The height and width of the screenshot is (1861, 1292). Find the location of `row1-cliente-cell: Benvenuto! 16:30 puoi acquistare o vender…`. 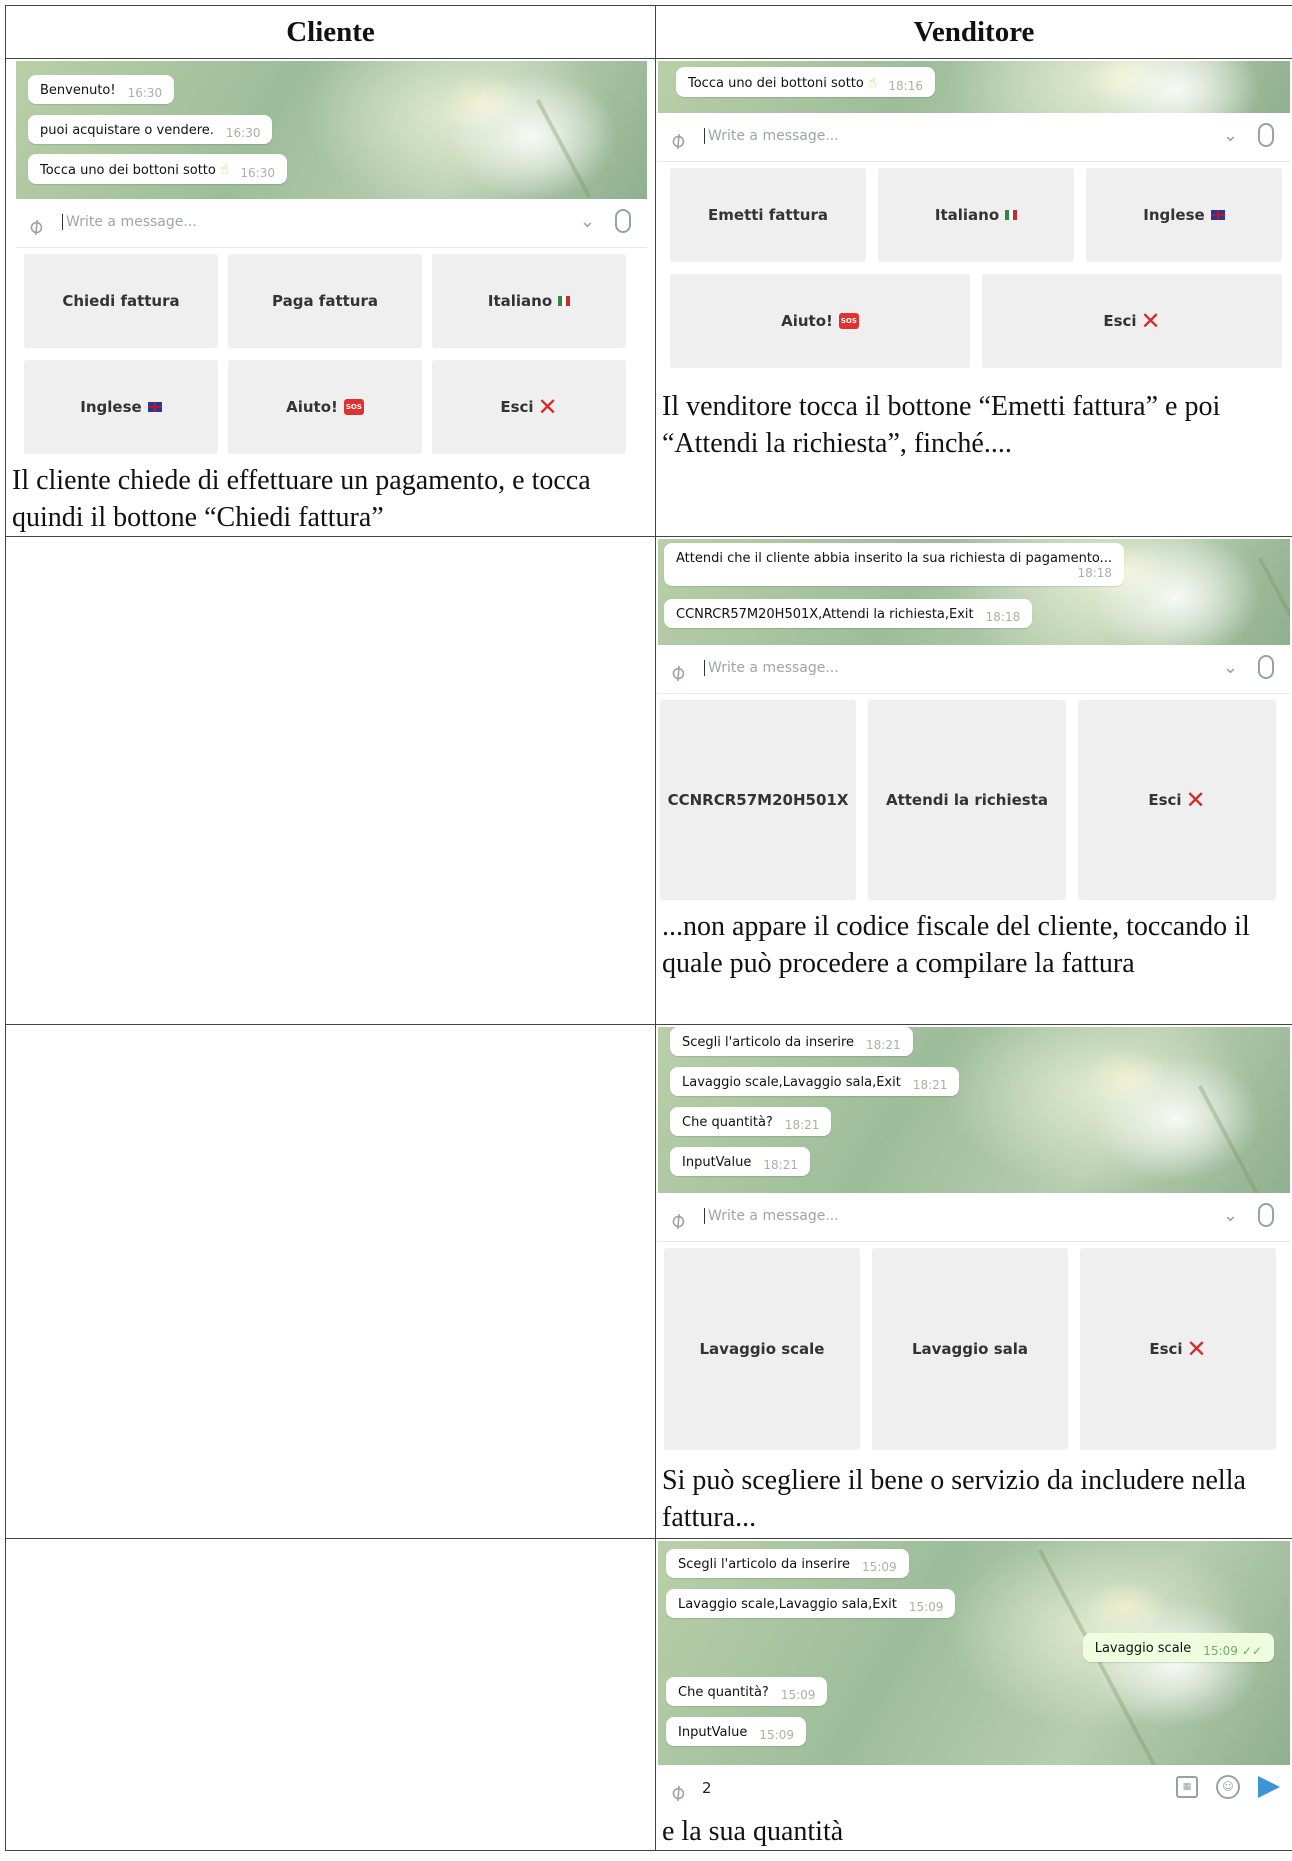

row1-cliente-cell: Benvenuto! 16:30 puoi acquistare o vender… is located at coordinates (330, 297).